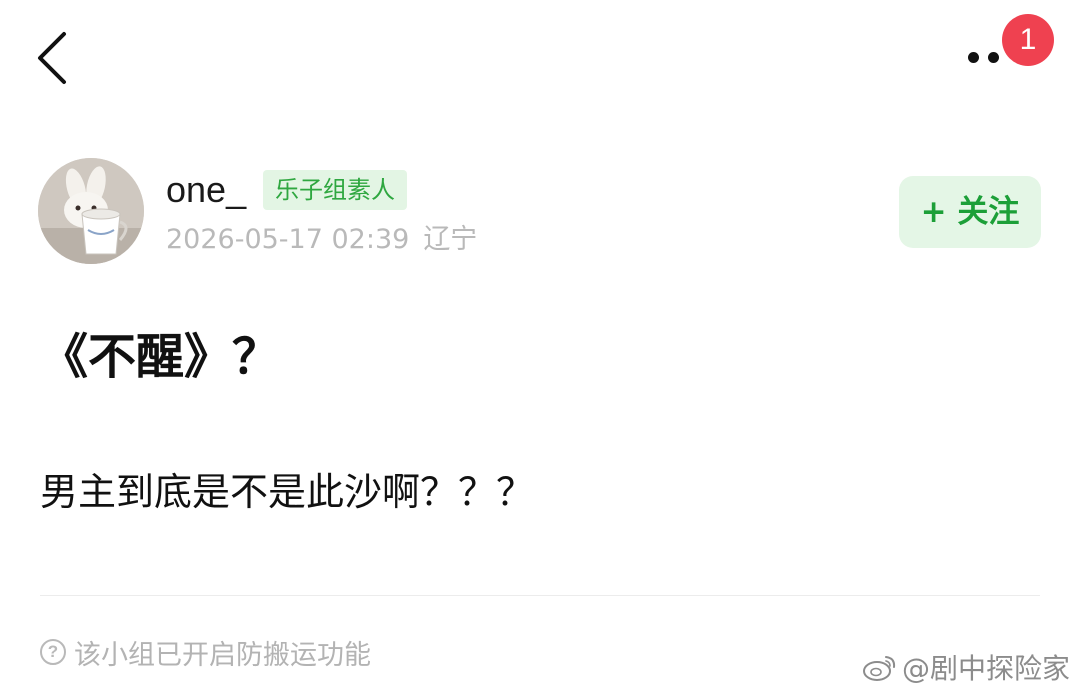 The height and width of the screenshot is (695, 1080). Describe the element at coordinates (160, 357) in the screenshot. I see `post-title: 《不醒》？` at that location.